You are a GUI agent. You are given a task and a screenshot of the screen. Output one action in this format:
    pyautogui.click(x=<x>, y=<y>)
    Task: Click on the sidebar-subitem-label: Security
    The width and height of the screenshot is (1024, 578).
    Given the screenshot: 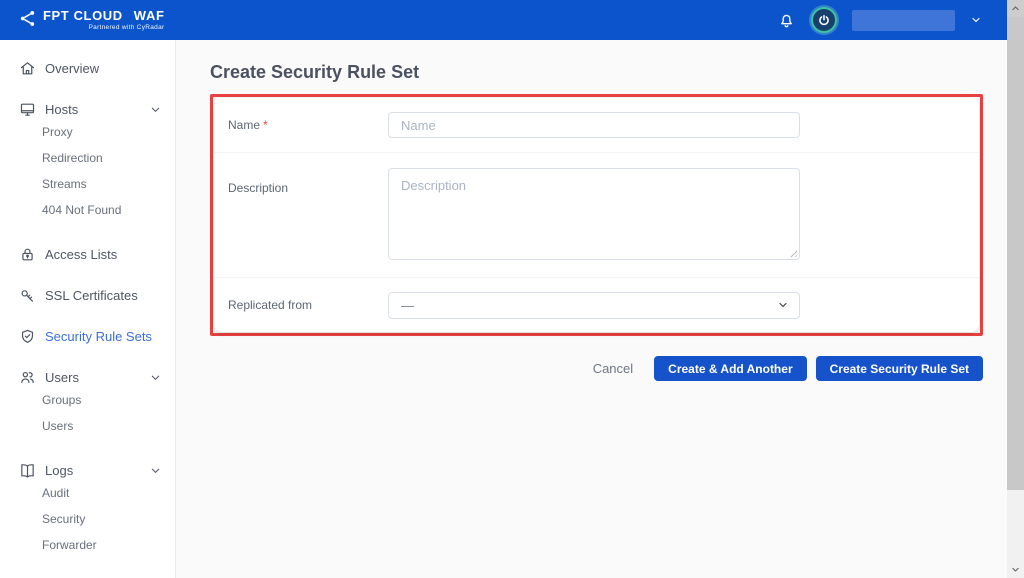 What is the action you would take?
    pyautogui.click(x=64, y=519)
    